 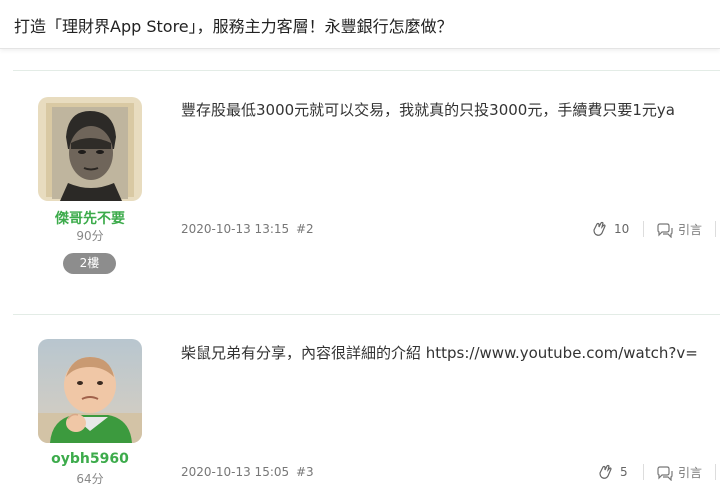 I want to click on portrait-photo-icon, so click(x=90, y=149).